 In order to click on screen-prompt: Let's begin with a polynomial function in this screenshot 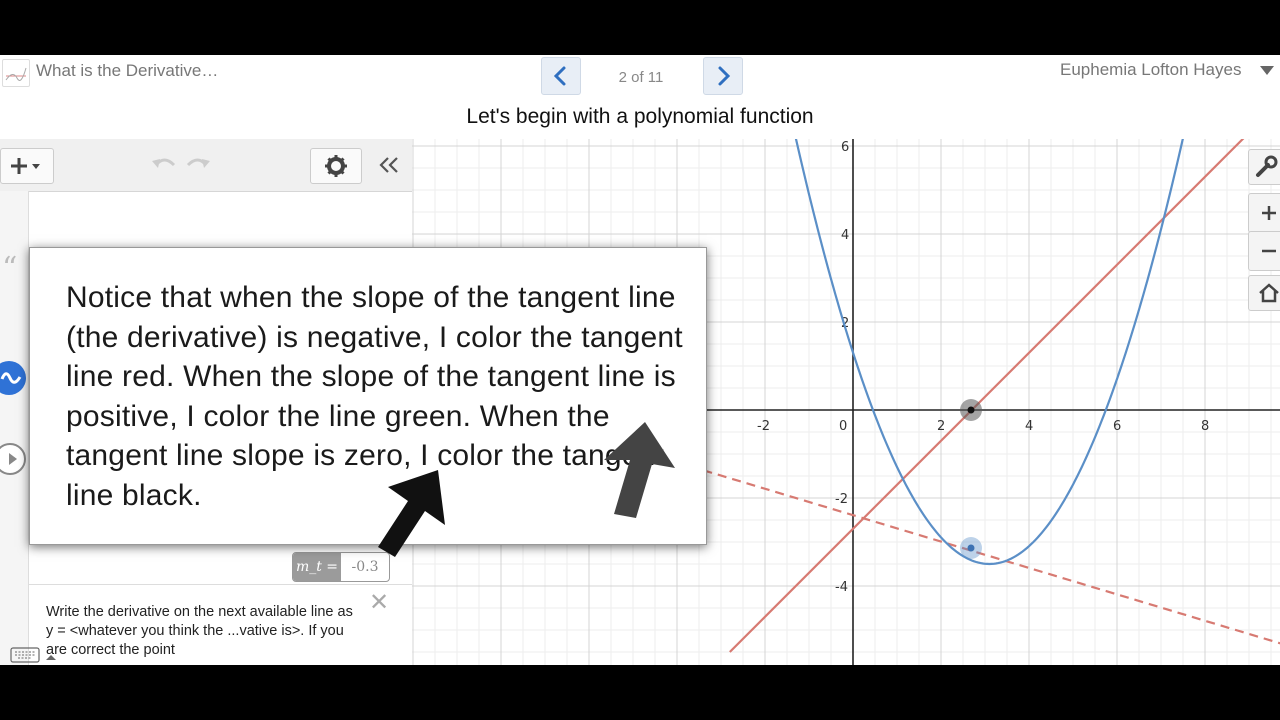, I will do `click(640, 116)`.